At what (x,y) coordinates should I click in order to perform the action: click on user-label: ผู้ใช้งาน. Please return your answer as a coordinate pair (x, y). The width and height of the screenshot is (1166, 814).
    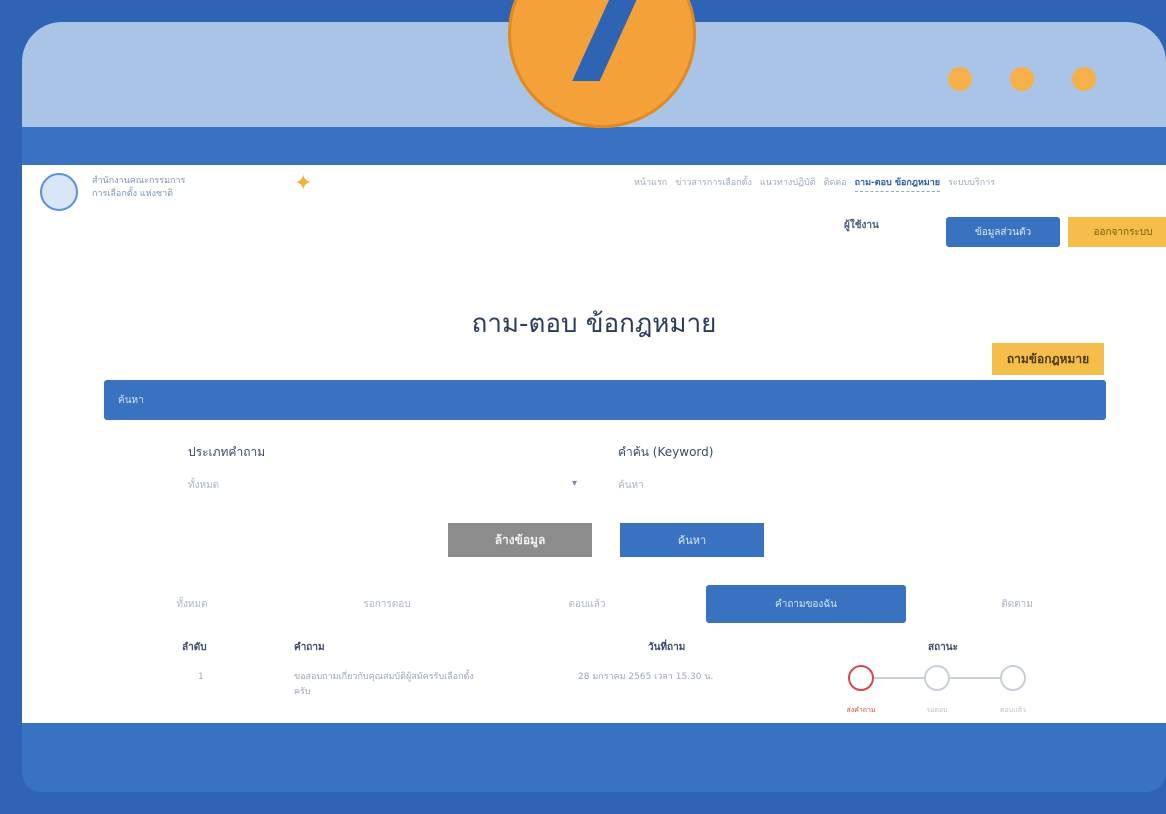
    Looking at the image, I should click on (861, 225).